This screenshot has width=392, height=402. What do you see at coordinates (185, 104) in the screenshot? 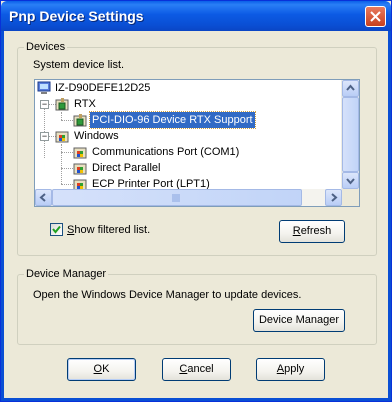
I see `tree-item-rtx: − RTX` at bounding box center [185, 104].